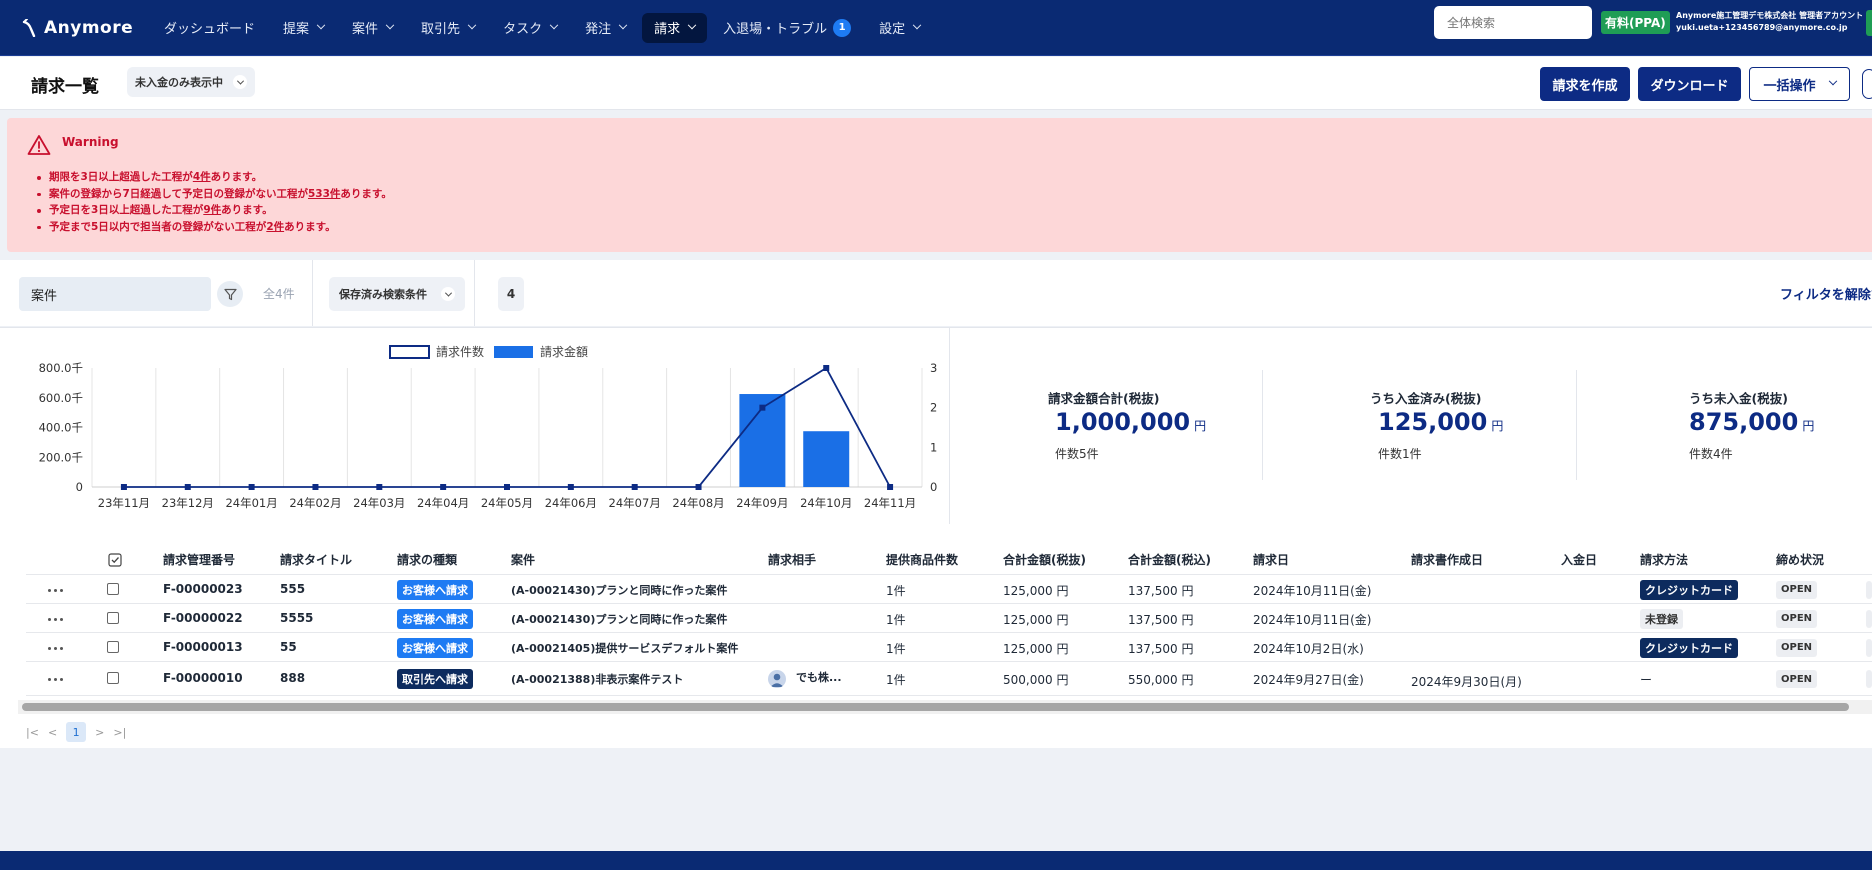  Describe the element at coordinates (121, 177) in the screenshot. I see `warning-text: 期限を3日以上超過した工程が` at that location.